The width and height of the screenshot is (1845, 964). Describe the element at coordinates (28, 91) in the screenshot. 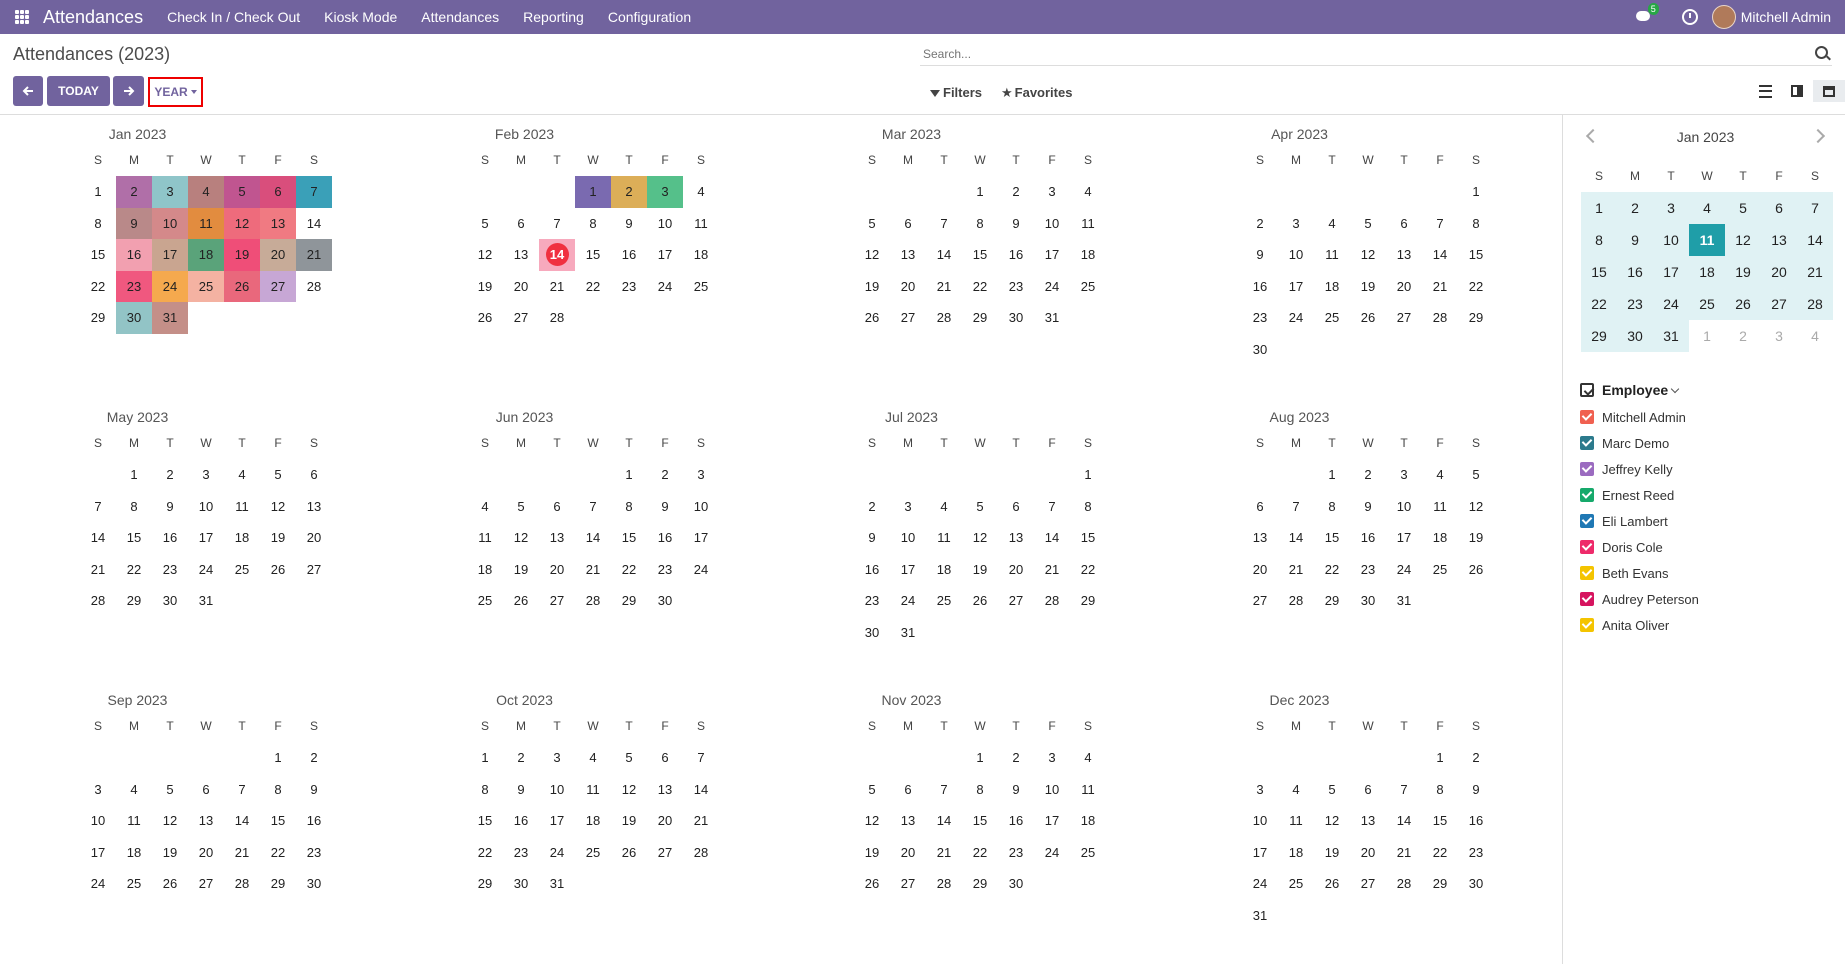

I see `previous-button` at that location.